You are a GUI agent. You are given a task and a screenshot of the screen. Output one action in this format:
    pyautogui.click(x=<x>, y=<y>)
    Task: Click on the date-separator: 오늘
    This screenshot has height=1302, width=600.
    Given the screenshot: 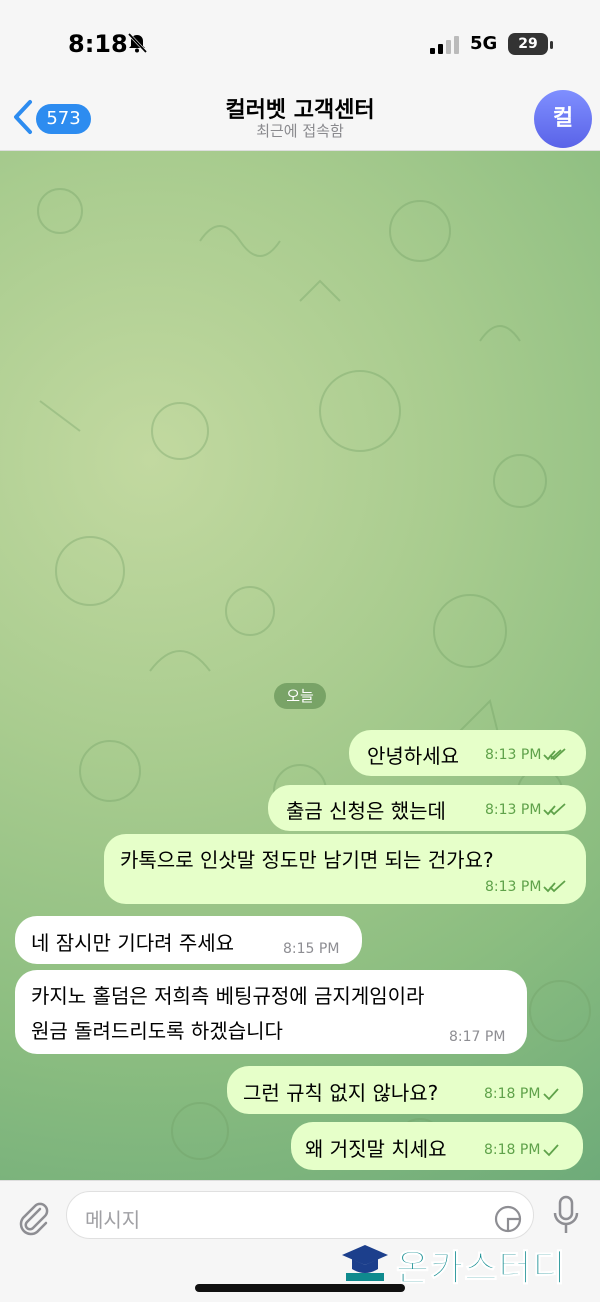 What is the action you would take?
    pyautogui.click(x=300, y=696)
    